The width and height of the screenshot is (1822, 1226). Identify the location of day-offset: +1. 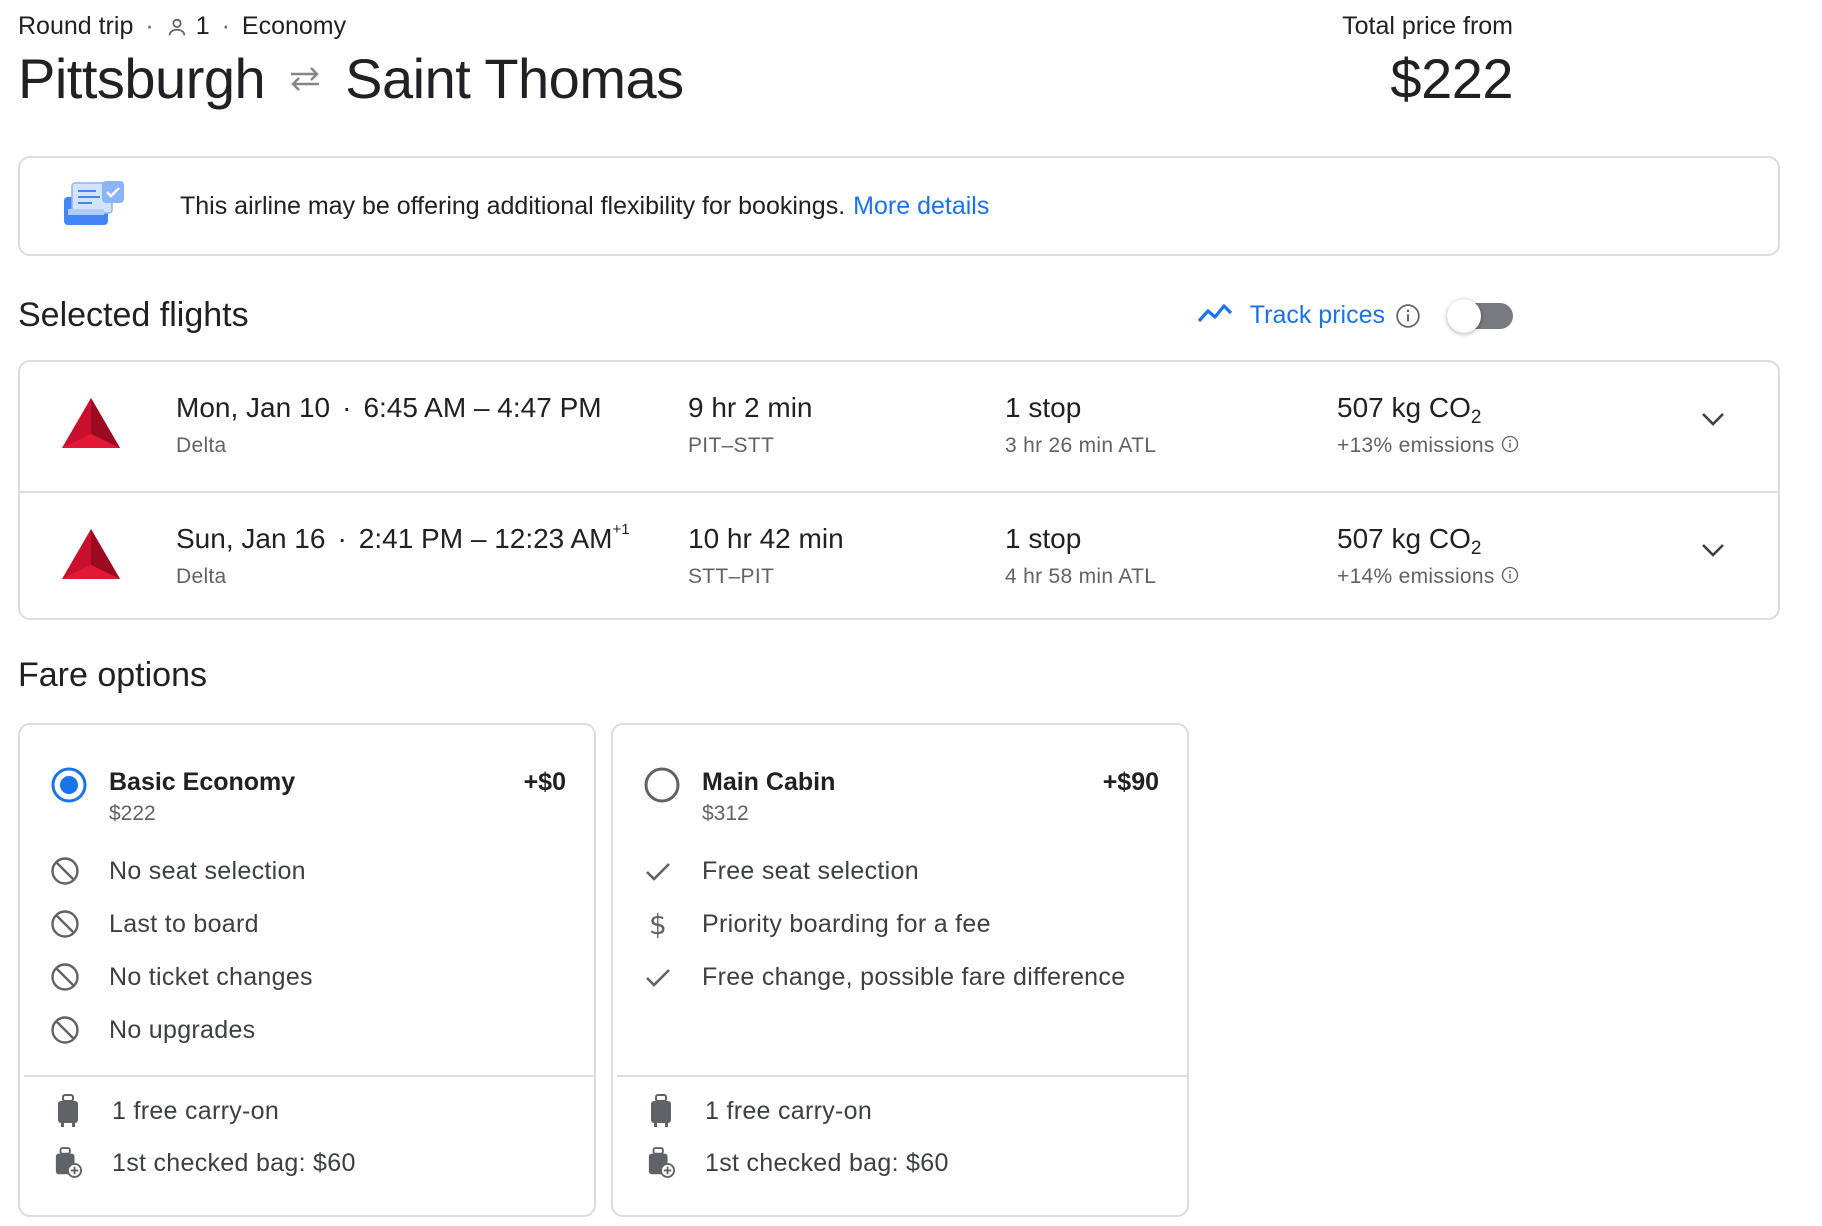
(621, 529).